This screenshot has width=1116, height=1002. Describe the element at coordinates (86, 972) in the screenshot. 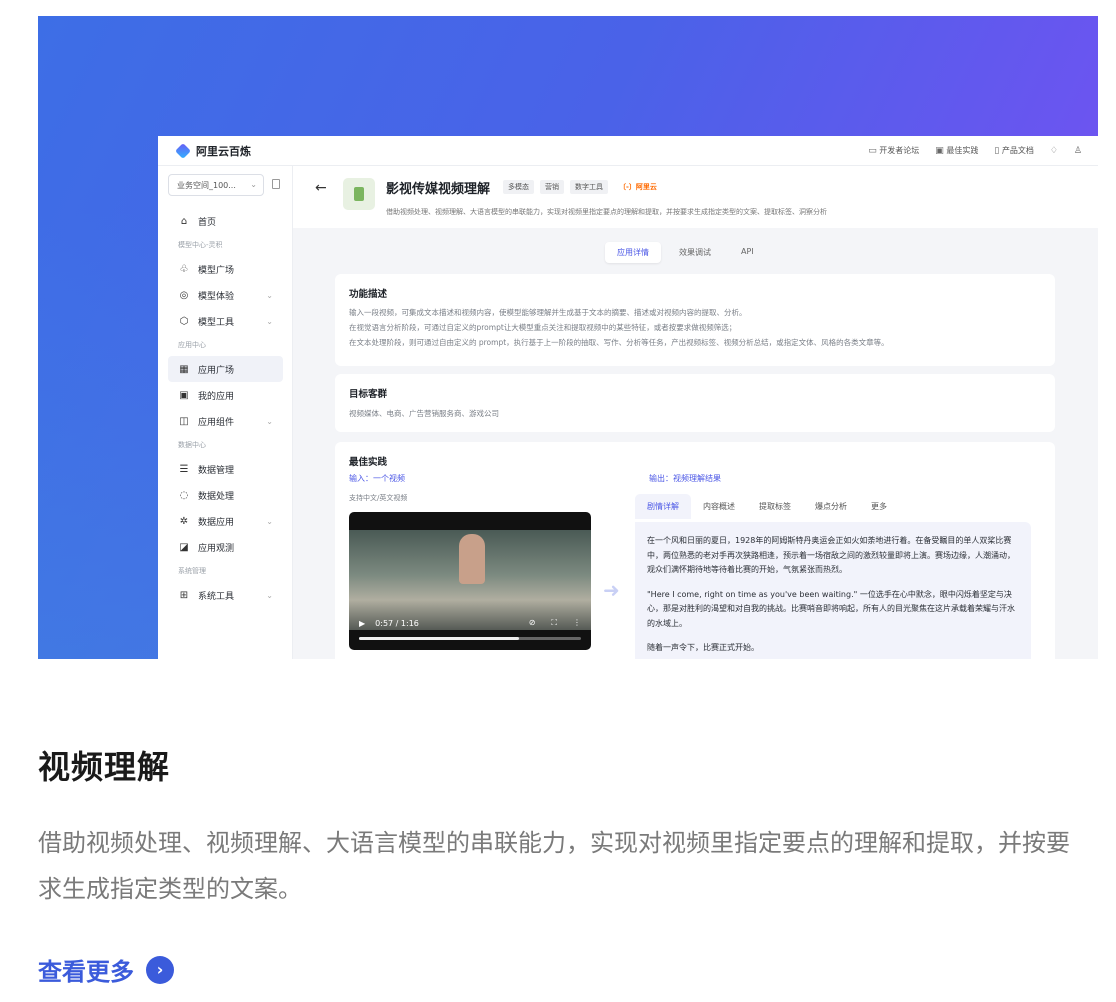

I see `see-more-label: 查看更多` at that location.